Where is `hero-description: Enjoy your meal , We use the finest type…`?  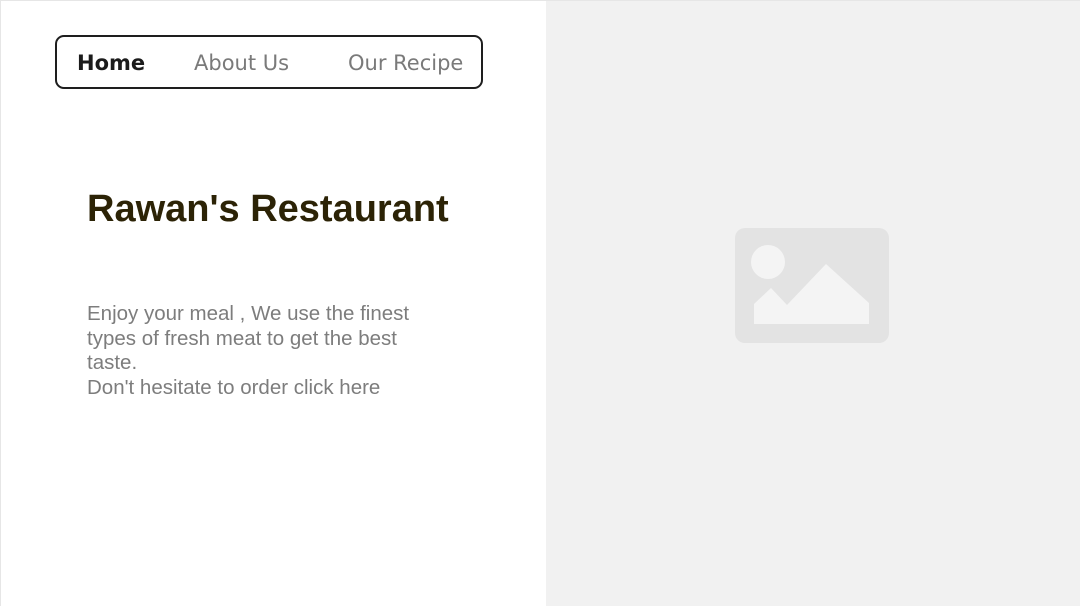
hero-description: Enjoy your meal , We use the finest type… is located at coordinates (248, 338).